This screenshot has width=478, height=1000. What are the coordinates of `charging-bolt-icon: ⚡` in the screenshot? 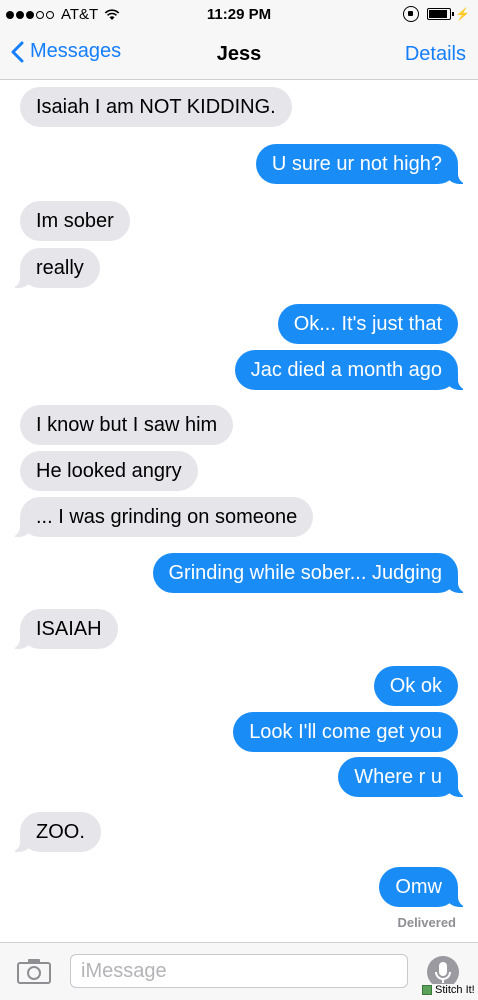 It's located at (462, 14).